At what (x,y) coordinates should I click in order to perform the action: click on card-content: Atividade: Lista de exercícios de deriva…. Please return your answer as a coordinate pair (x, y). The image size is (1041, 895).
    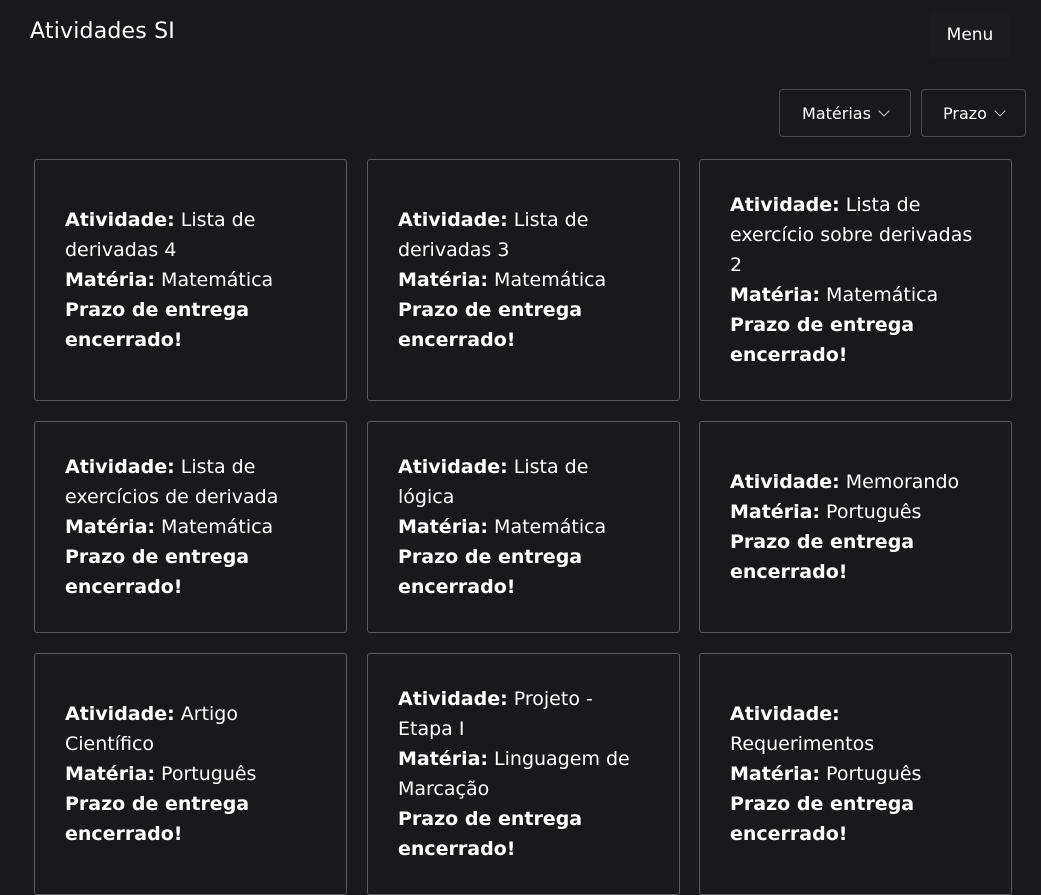
    Looking at the image, I should click on (190, 527).